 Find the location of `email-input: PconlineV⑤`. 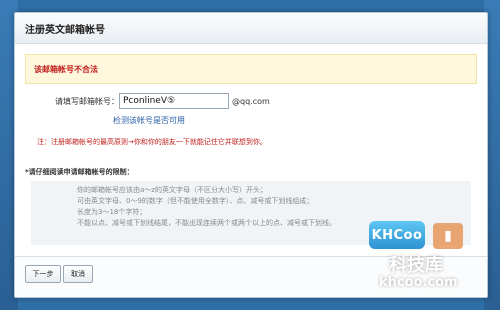

email-input: PconlineV⑤ is located at coordinates (174, 101).